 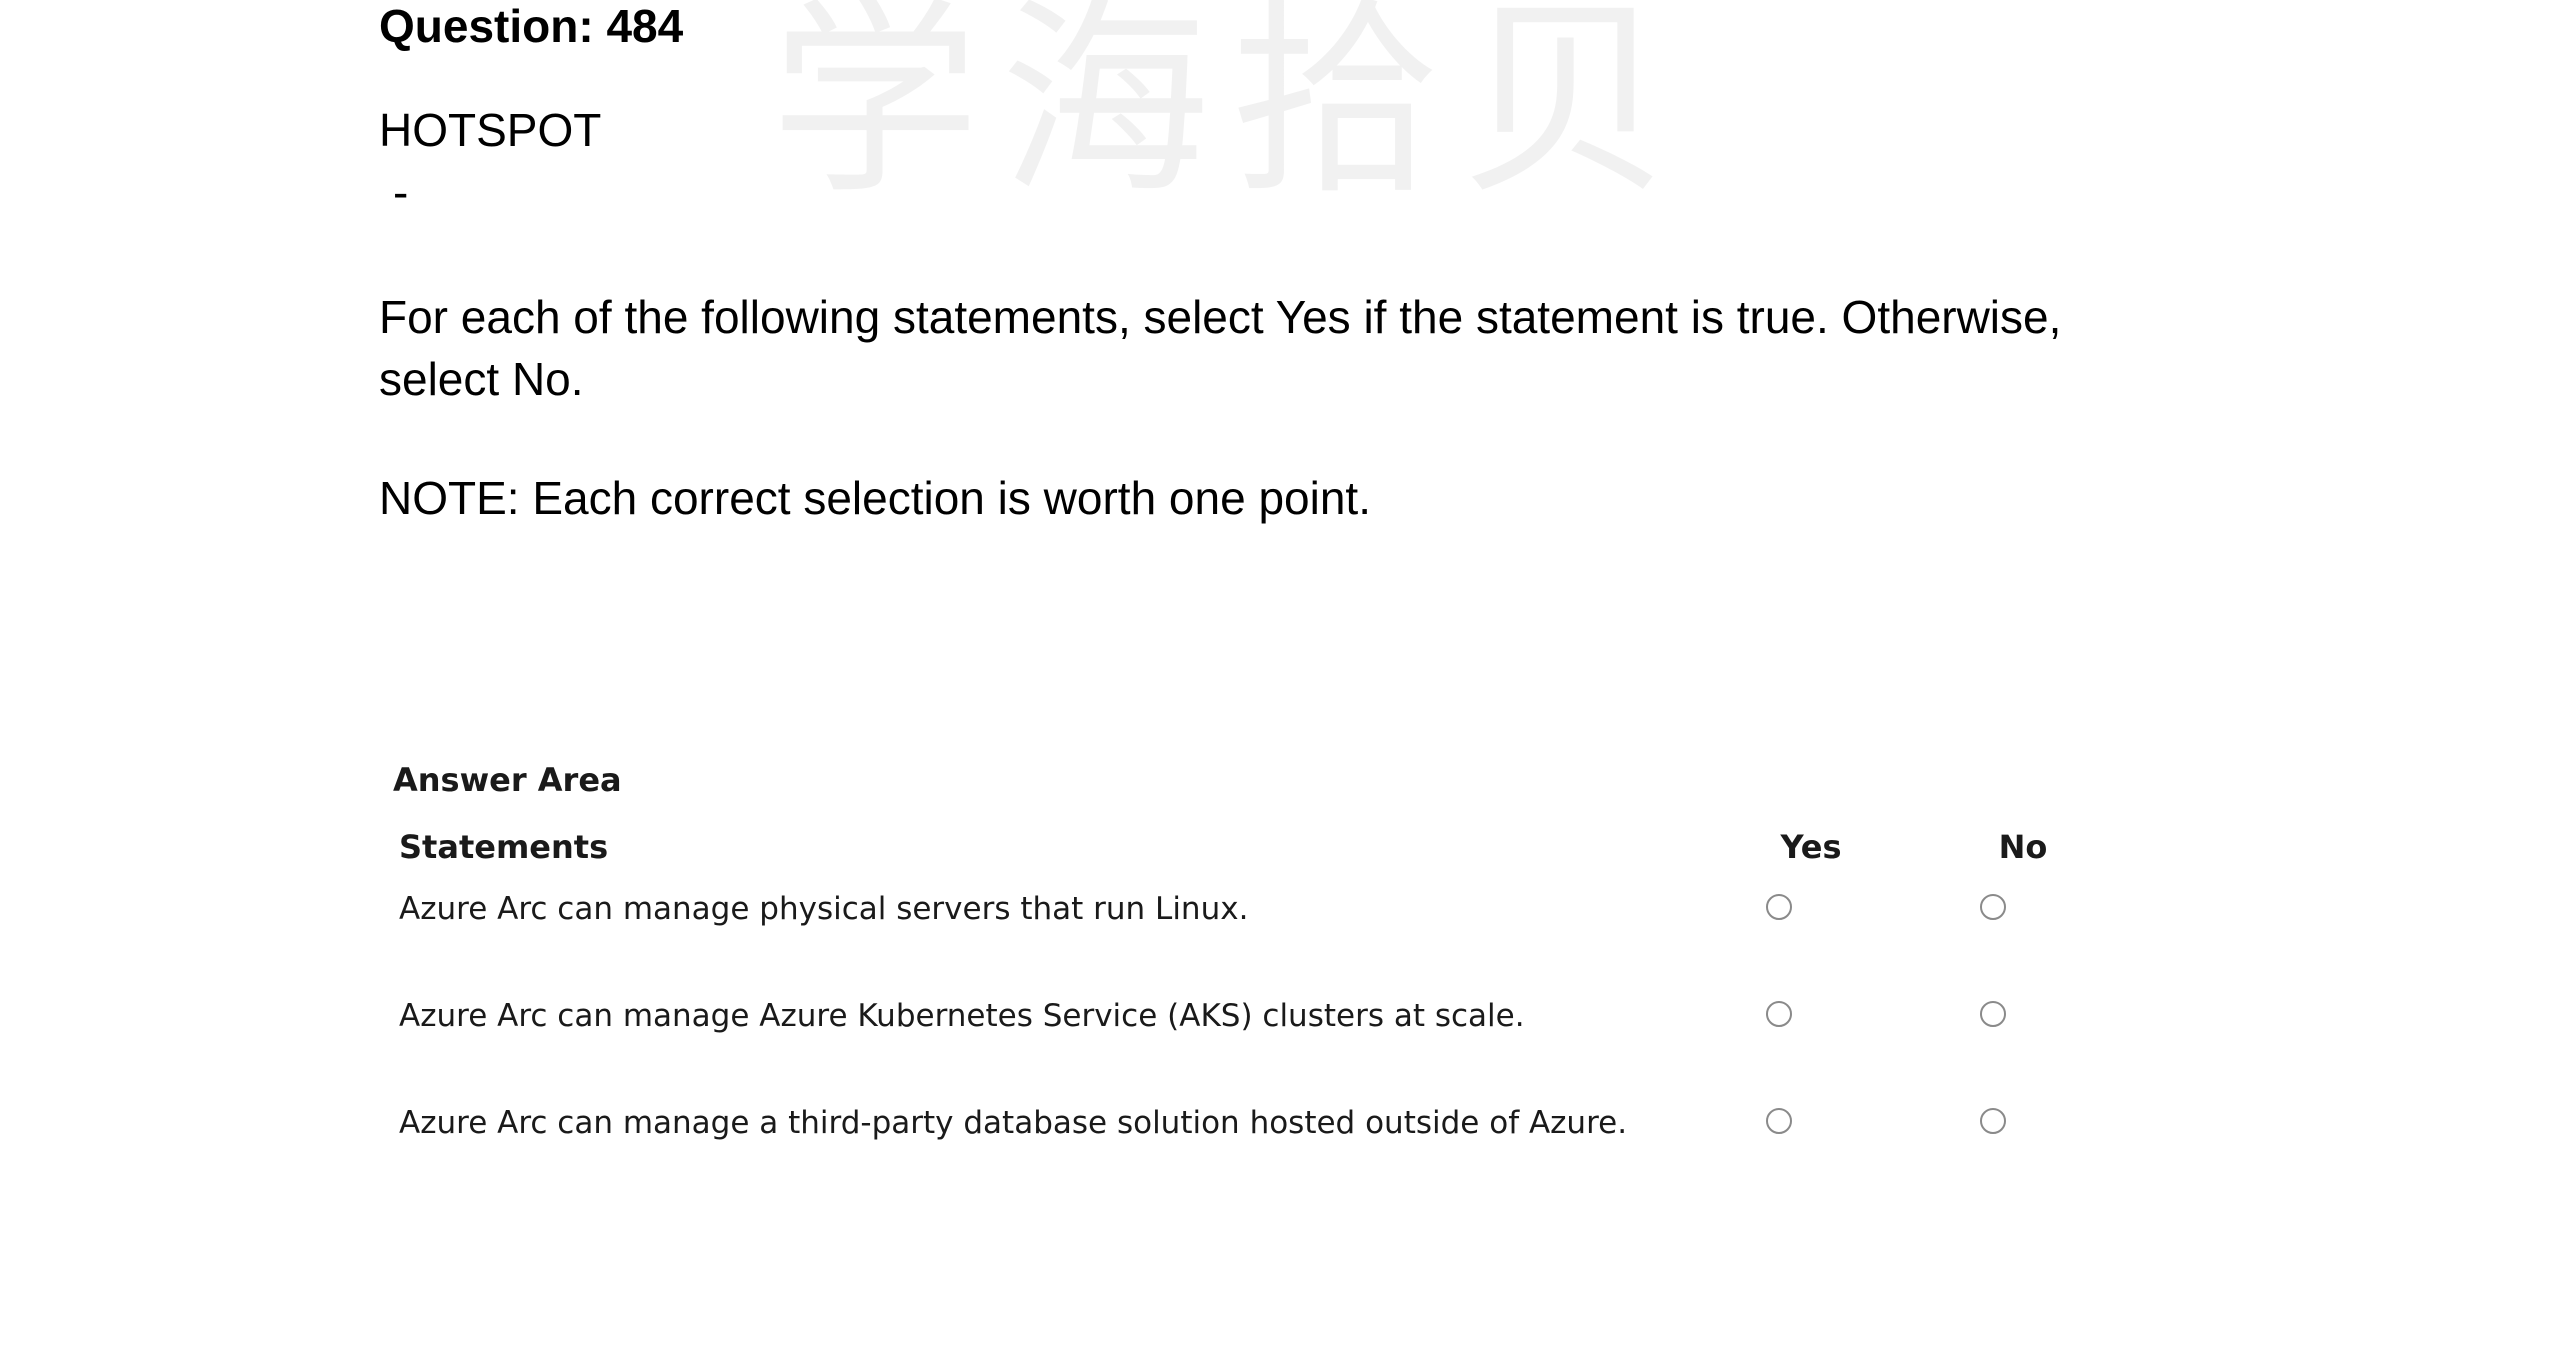 What do you see at coordinates (2023, 847) in the screenshot?
I see `no-header: No` at bounding box center [2023, 847].